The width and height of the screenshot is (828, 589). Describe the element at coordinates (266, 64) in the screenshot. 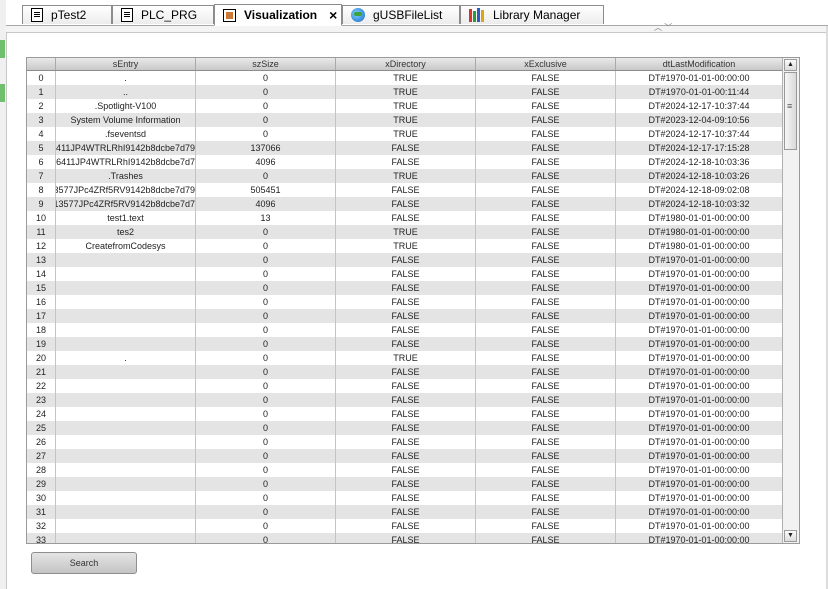

I see `column-header-szsize: szSize` at that location.